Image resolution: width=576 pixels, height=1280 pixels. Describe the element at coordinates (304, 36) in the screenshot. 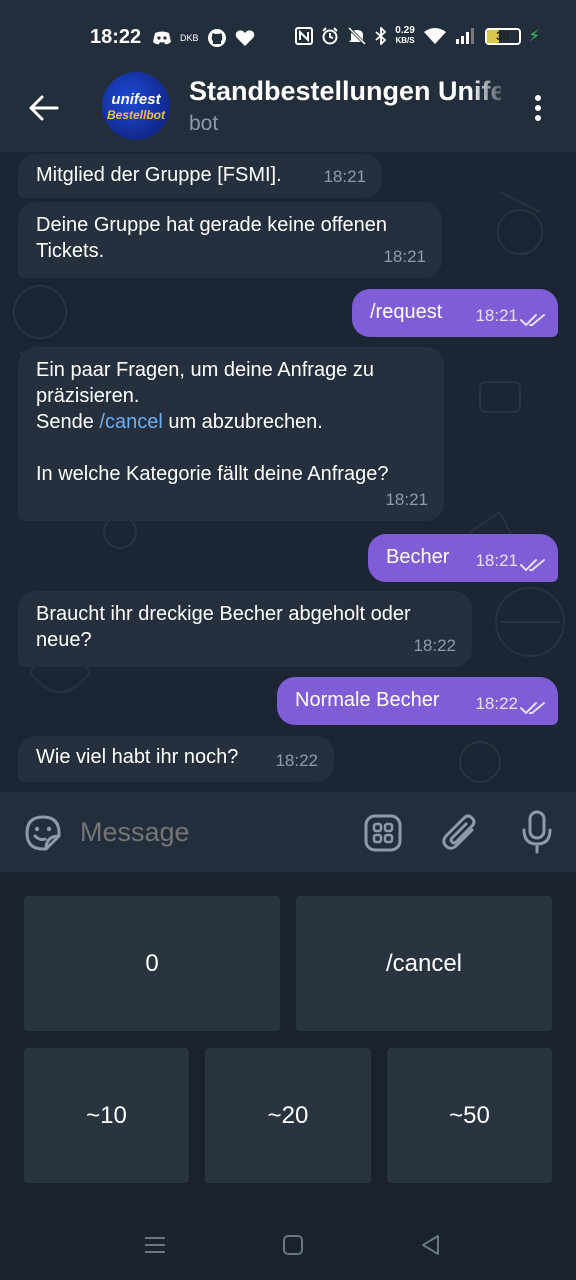

I see `nfc-icon` at that location.